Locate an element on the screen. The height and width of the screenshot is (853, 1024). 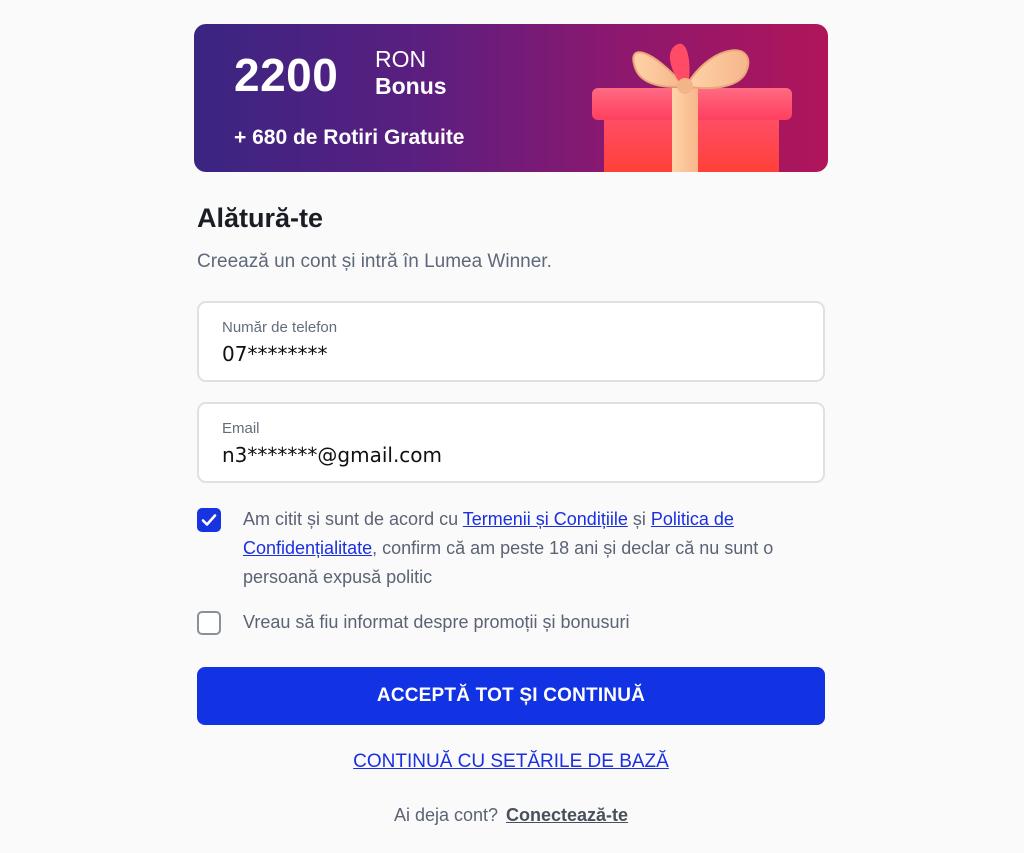
check-icon is located at coordinates (209, 520).